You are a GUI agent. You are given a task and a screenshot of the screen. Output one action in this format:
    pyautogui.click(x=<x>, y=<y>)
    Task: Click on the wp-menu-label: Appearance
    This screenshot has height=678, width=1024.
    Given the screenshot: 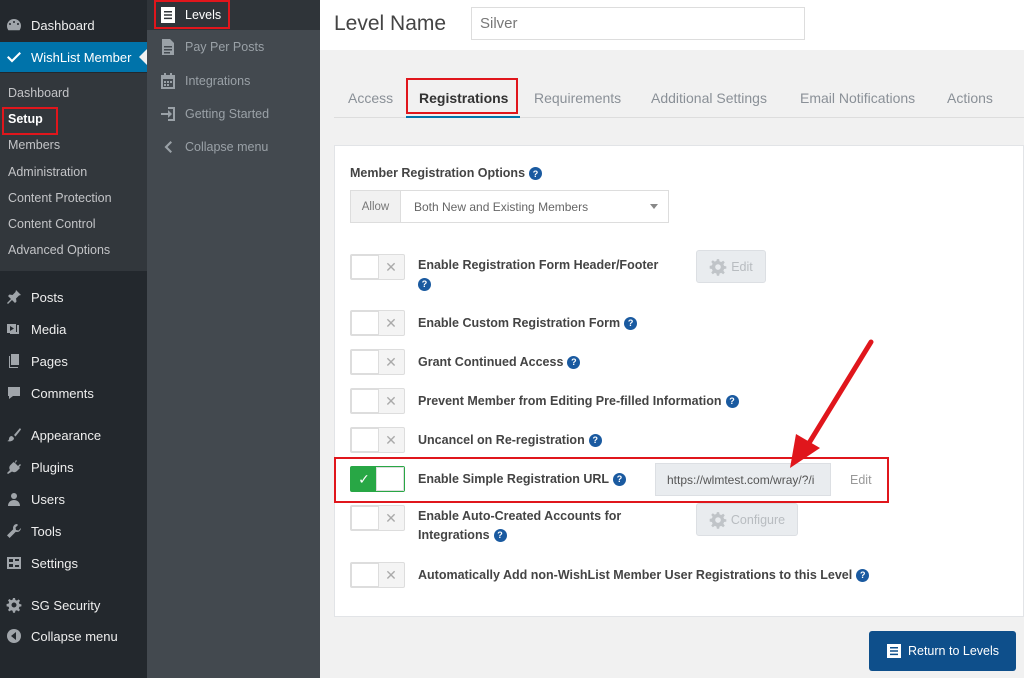 What is the action you would take?
    pyautogui.click(x=66, y=435)
    